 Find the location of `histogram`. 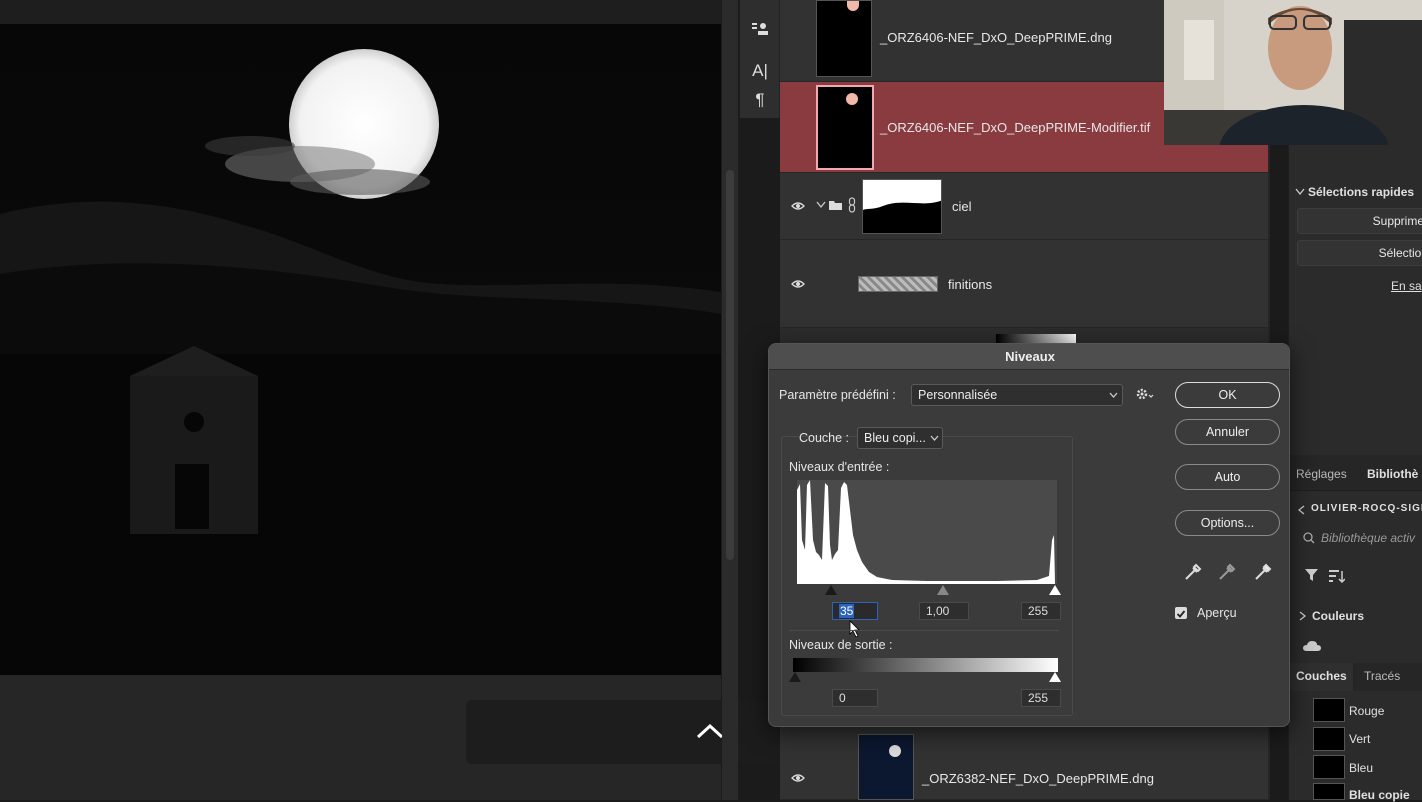

histogram is located at coordinates (927, 532).